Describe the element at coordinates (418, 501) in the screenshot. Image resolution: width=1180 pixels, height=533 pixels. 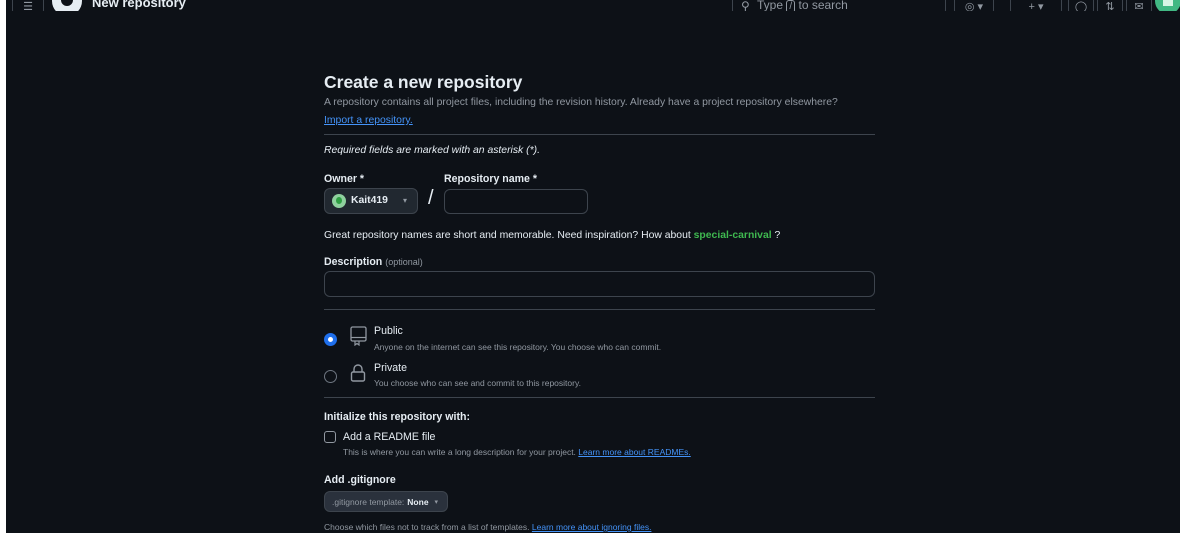
I see `gitignore-selected-value: None` at that location.